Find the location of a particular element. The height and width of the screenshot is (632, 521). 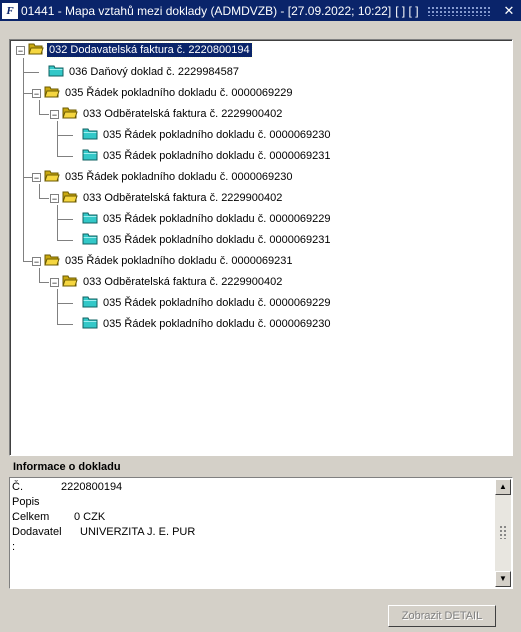

dodavatel-label: Dodavatel : is located at coordinates (37, 539).